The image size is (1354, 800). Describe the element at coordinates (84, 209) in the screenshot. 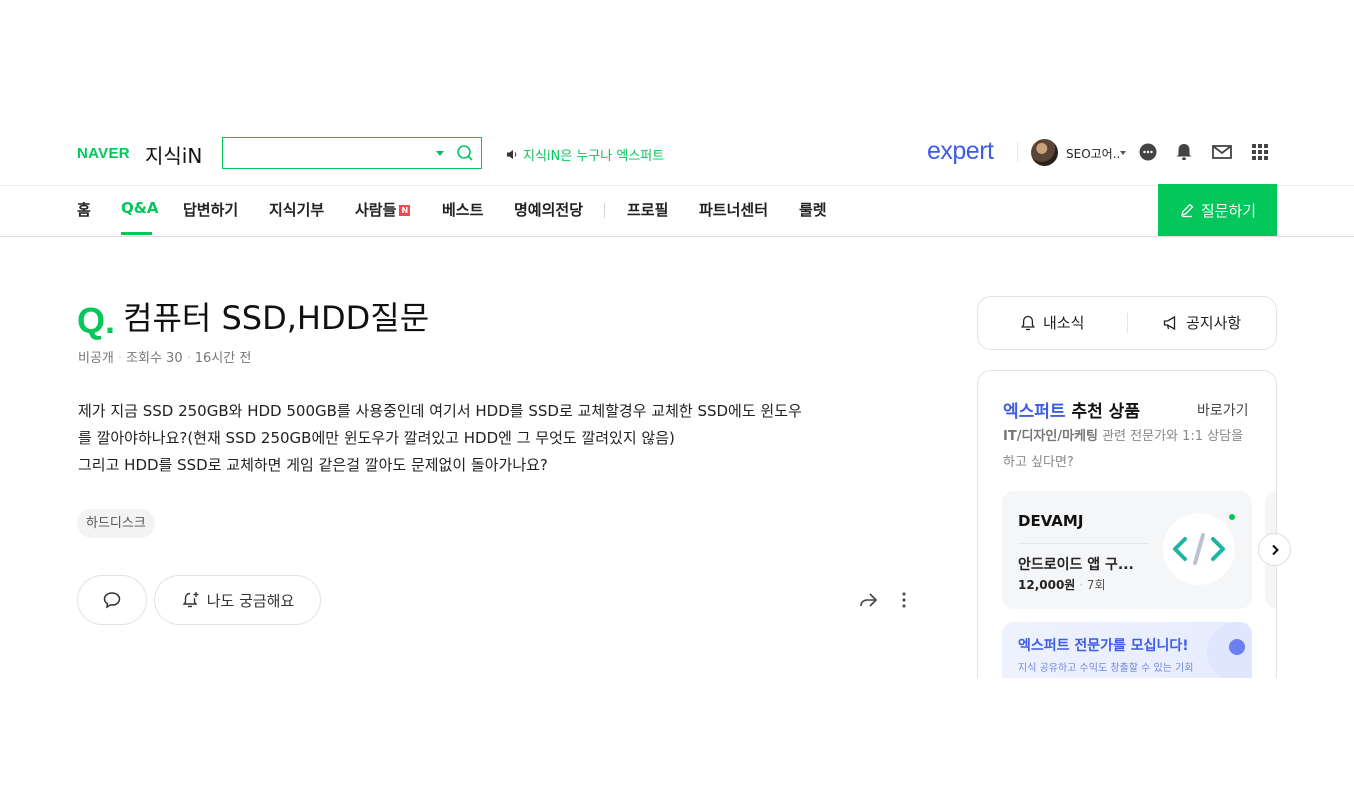

I see `nav-home: 홈` at that location.